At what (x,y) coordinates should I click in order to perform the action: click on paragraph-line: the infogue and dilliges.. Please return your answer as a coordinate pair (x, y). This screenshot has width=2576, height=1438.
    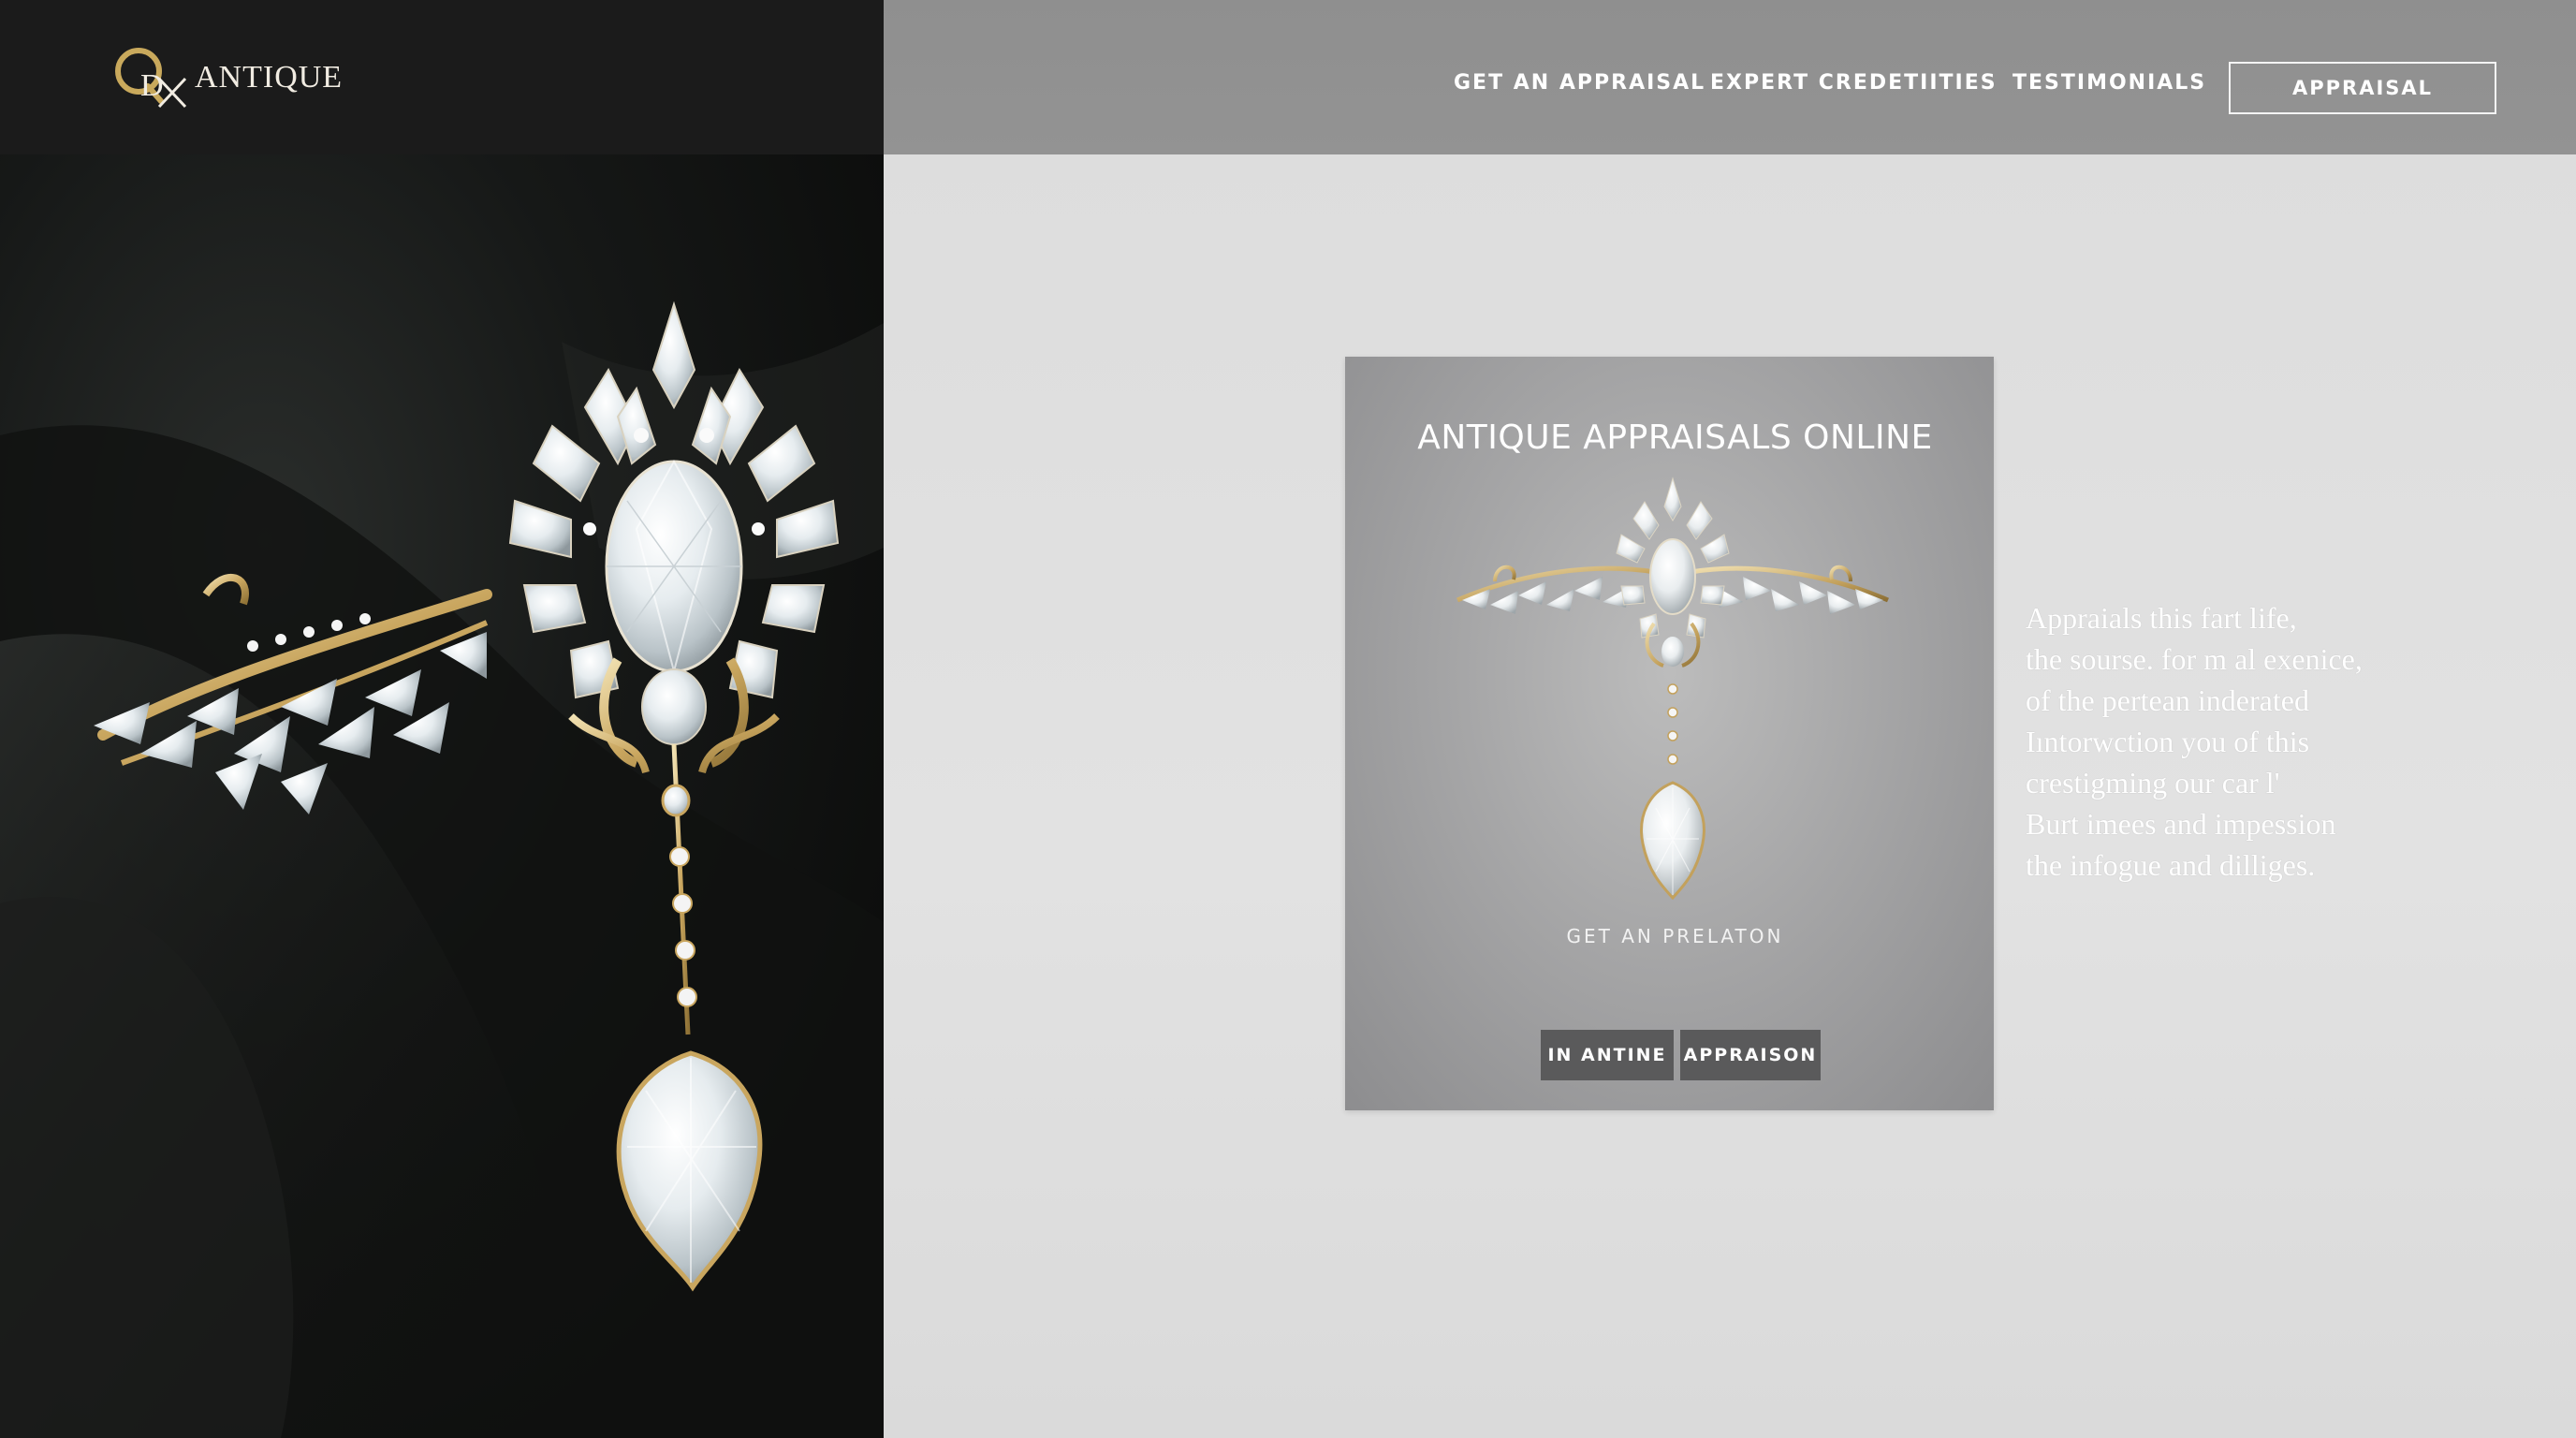
    Looking at the image, I should click on (2171, 865).